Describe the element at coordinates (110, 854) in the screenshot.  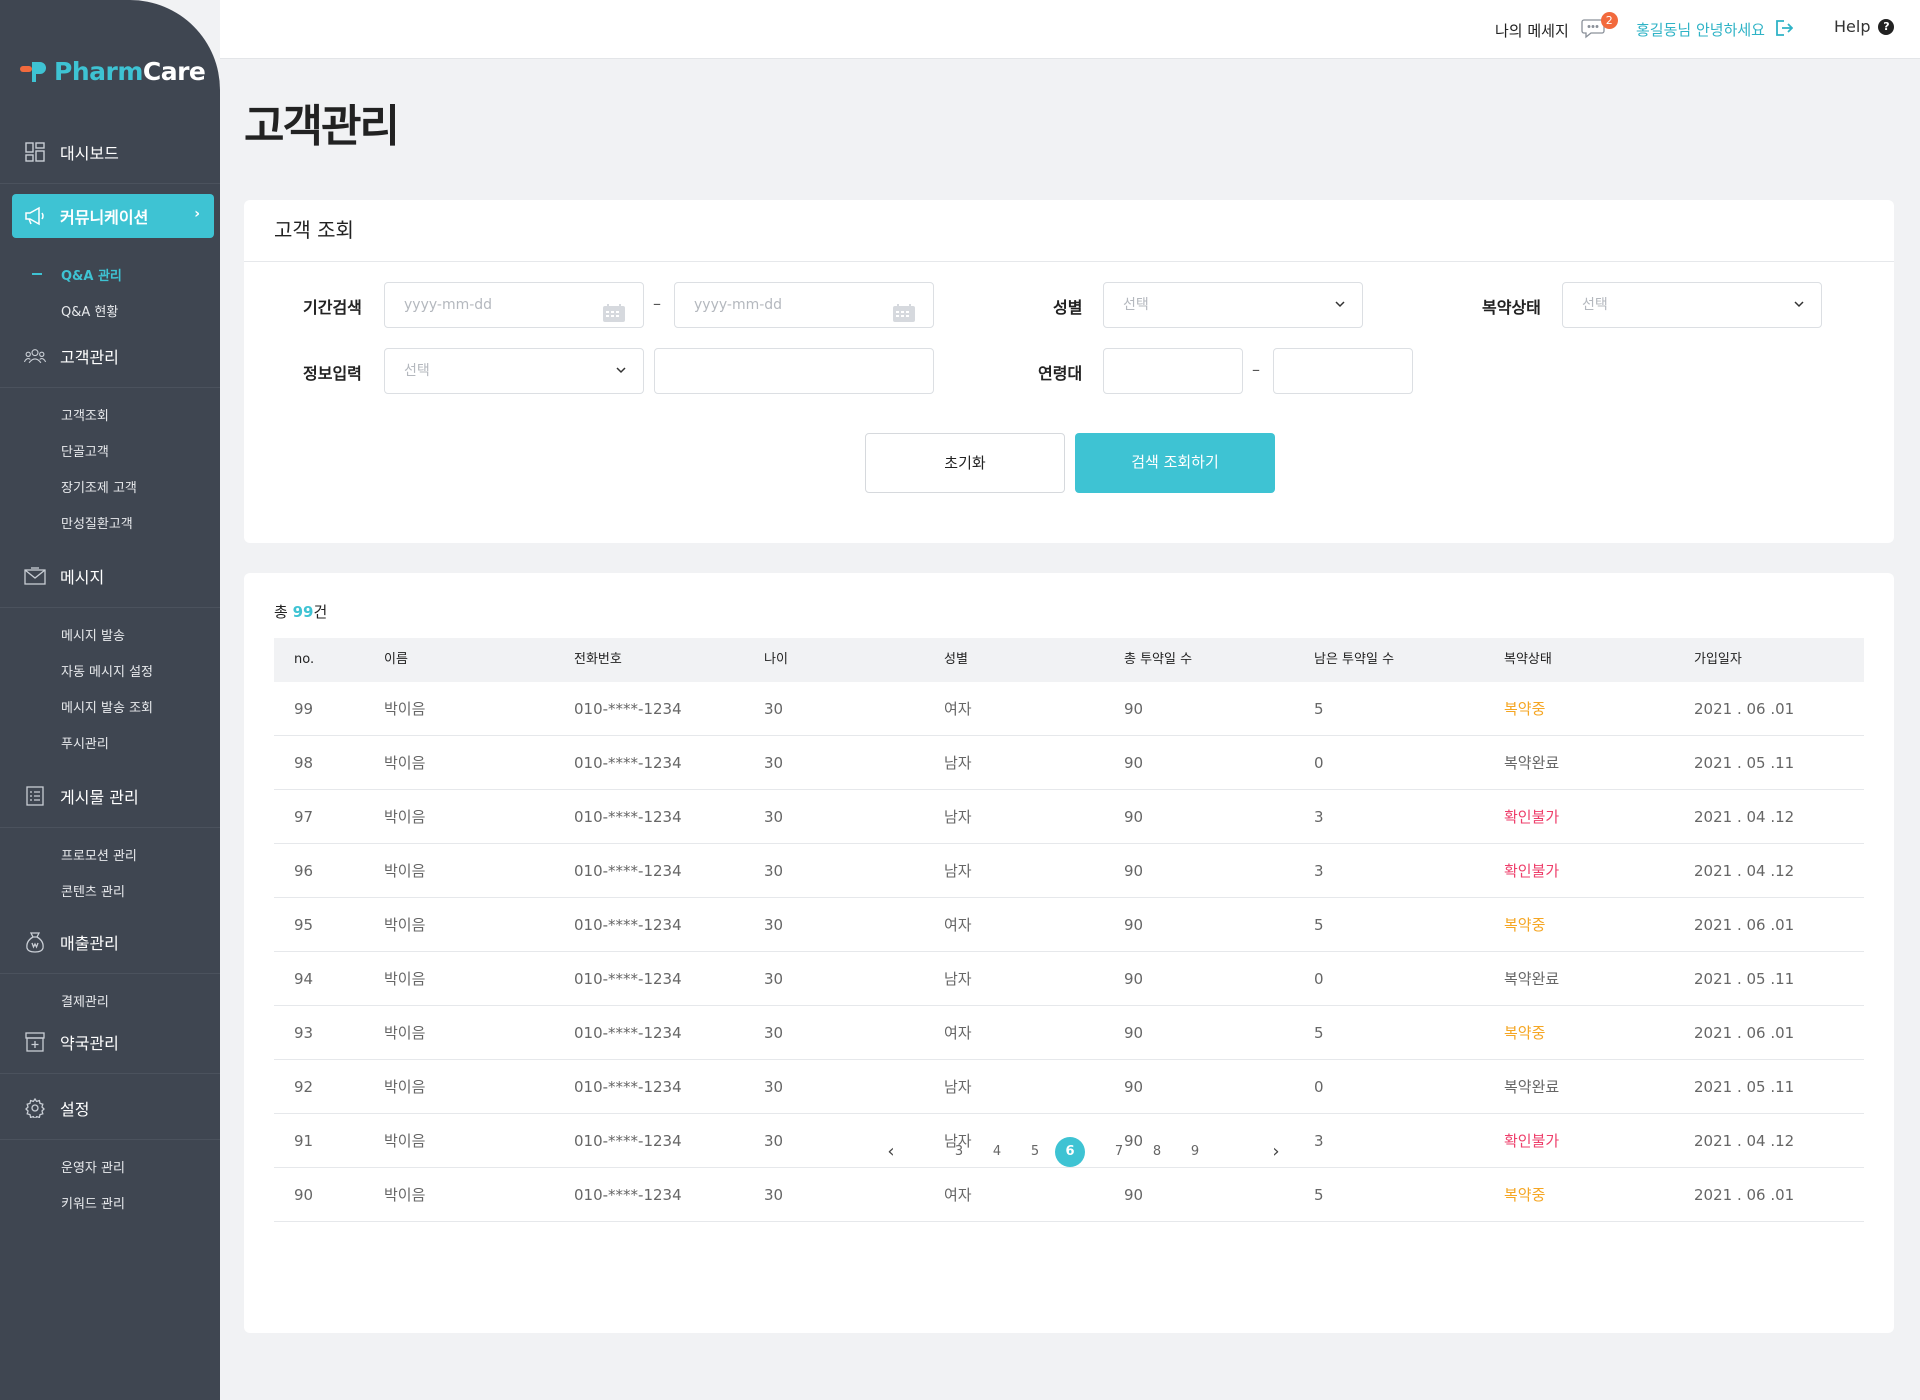
I see `sidebar-subitem-promotions: 프로모션 관리` at that location.